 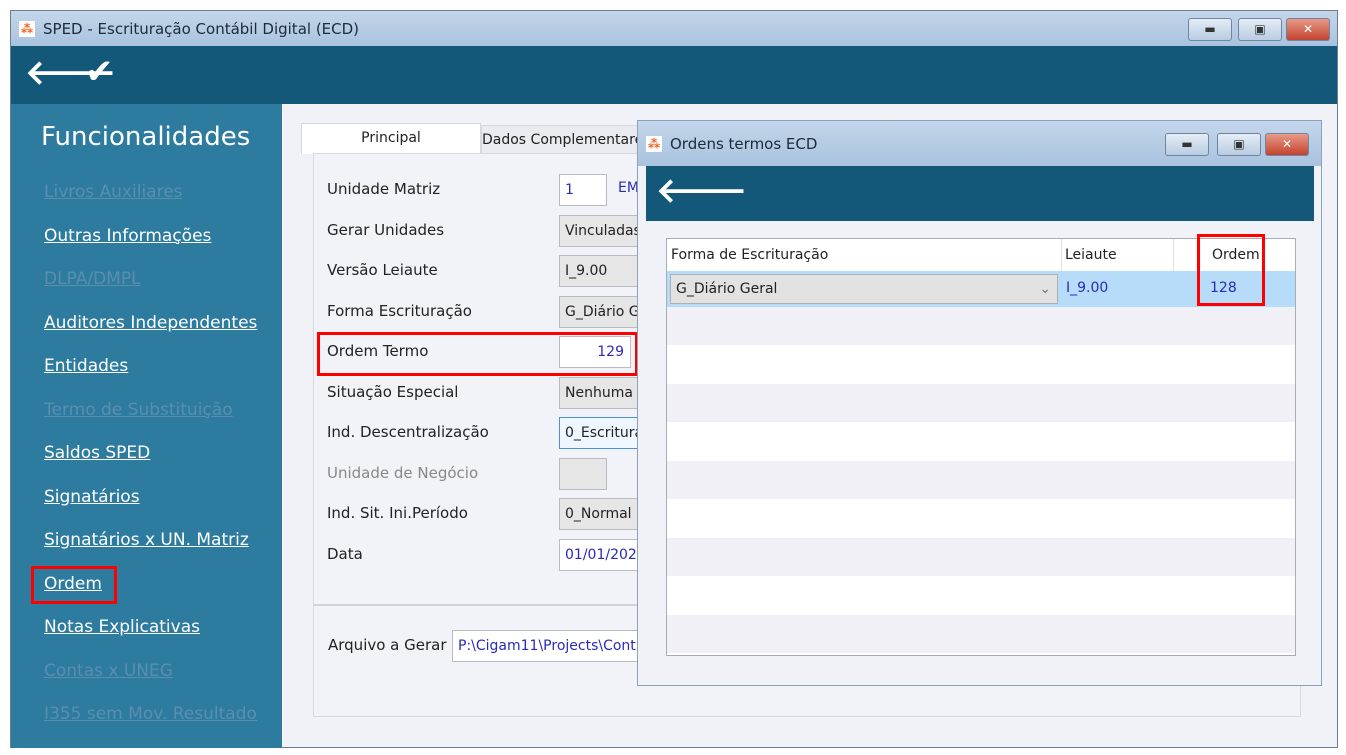 What do you see at coordinates (599, 433) in the screenshot?
I see `field-input: 0_Escrituração` at bounding box center [599, 433].